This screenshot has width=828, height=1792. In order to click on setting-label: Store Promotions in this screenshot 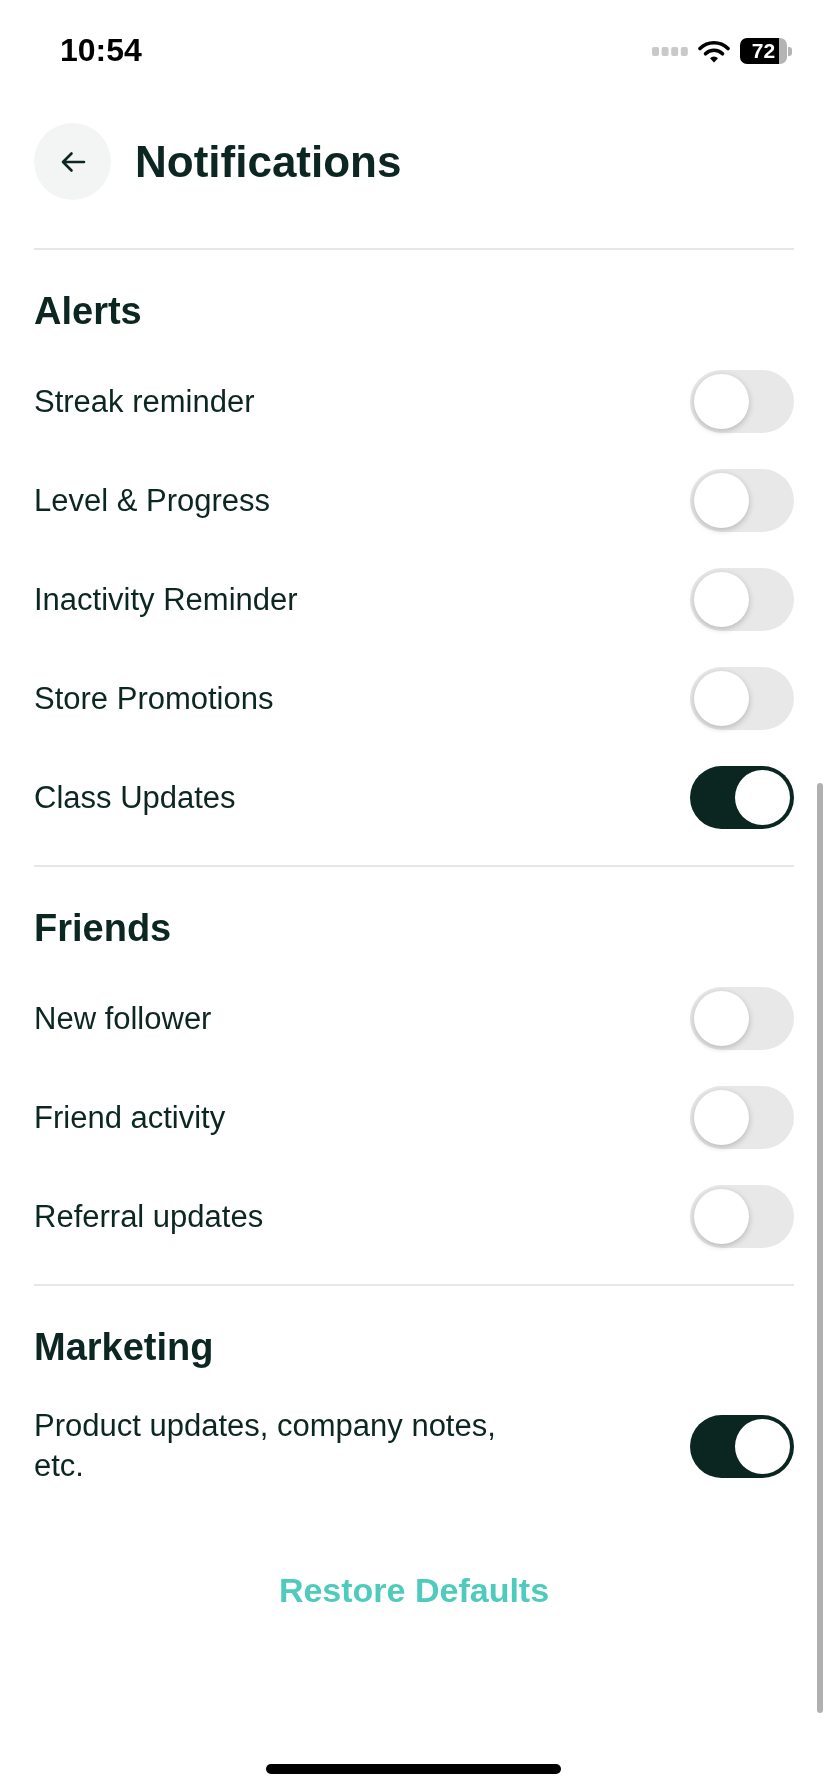, I will do `click(154, 698)`.